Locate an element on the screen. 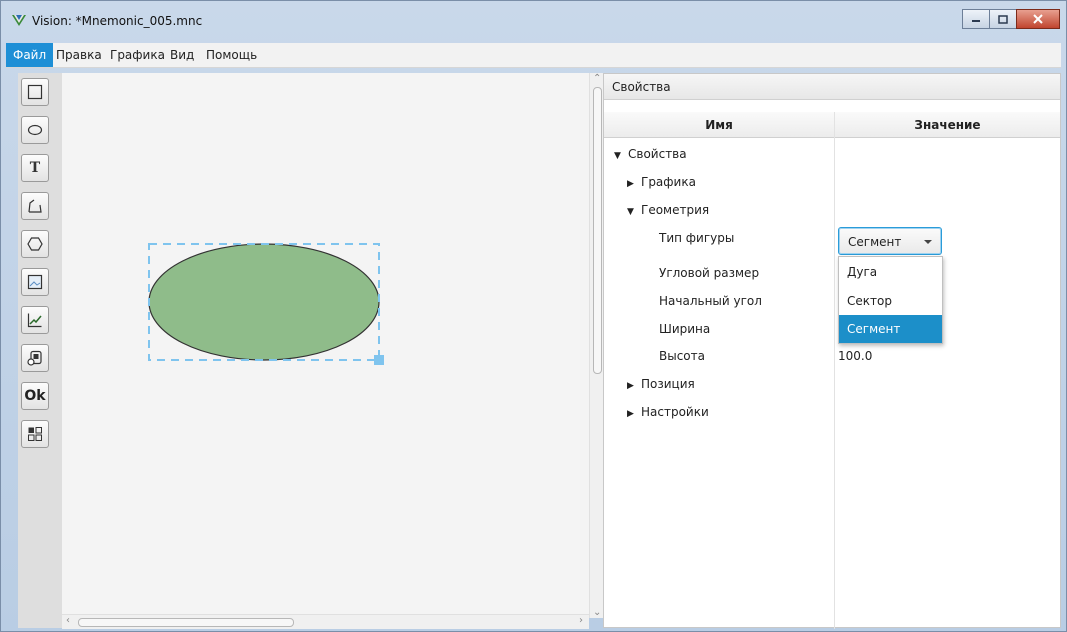 Image resolution: width=1067 pixels, height=632 pixels. button-tool: Ok is located at coordinates (35, 396).